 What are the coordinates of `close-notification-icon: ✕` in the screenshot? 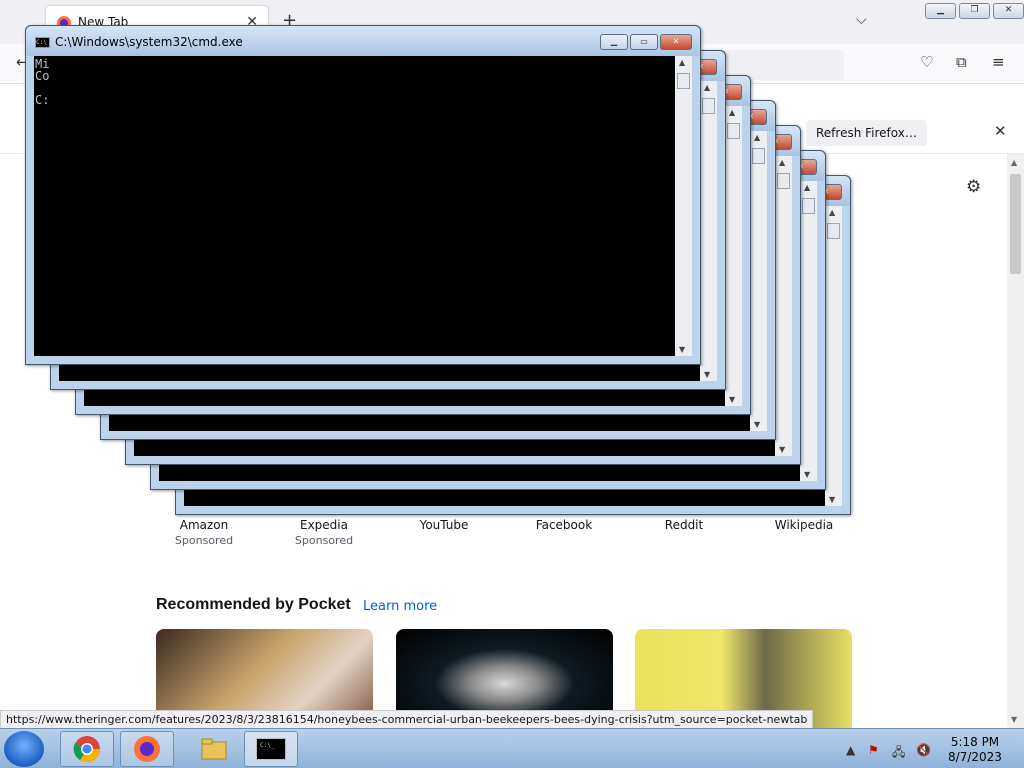 It's located at (1000, 131).